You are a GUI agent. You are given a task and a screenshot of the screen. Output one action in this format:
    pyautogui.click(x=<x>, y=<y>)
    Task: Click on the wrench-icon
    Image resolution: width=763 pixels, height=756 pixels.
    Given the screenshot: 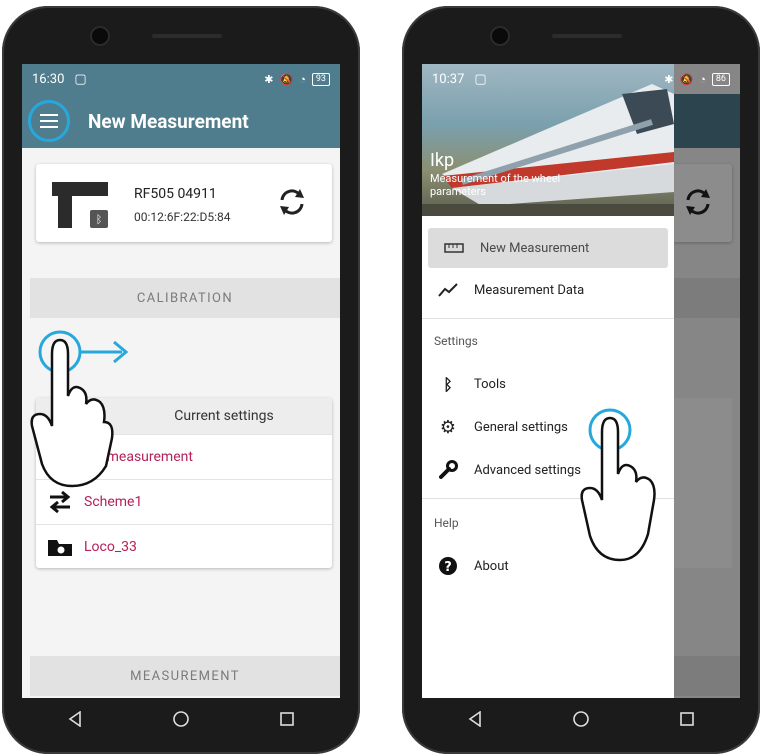 What is the action you would take?
    pyautogui.click(x=448, y=470)
    